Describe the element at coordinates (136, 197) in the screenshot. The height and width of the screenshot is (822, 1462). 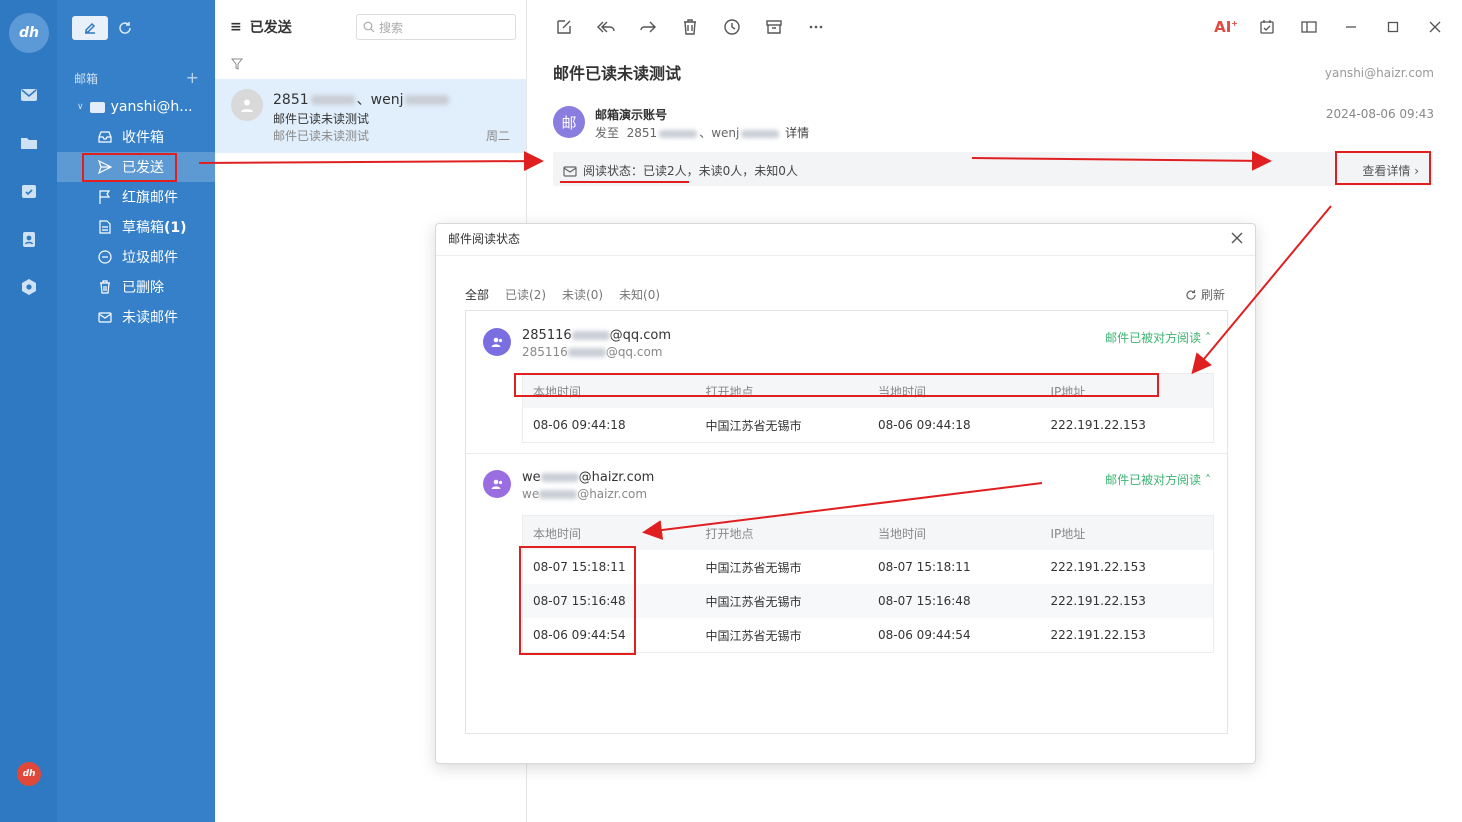
I see `sidebar-item-flagged: 红旗邮件` at that location.